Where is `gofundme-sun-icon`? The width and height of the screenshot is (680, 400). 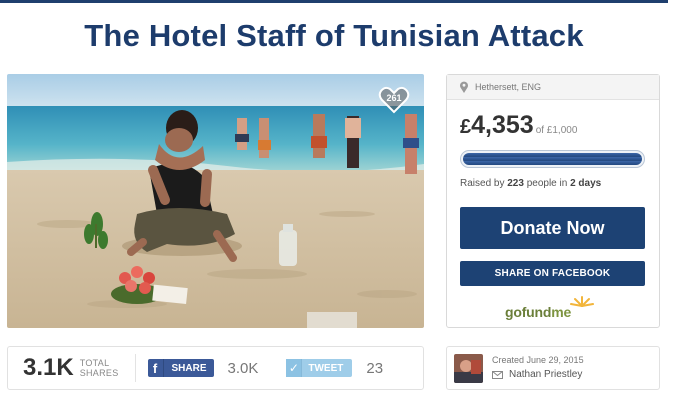
gofundme-sun-icon is located at coordinates (582, 301).